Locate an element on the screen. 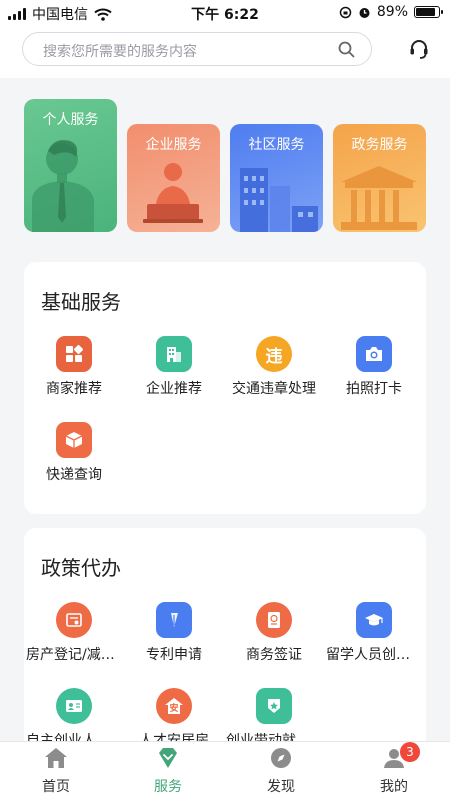 The height and width of the screenshot is (800, 450). tab-label: 首页 is located at coordinates (56, 787).